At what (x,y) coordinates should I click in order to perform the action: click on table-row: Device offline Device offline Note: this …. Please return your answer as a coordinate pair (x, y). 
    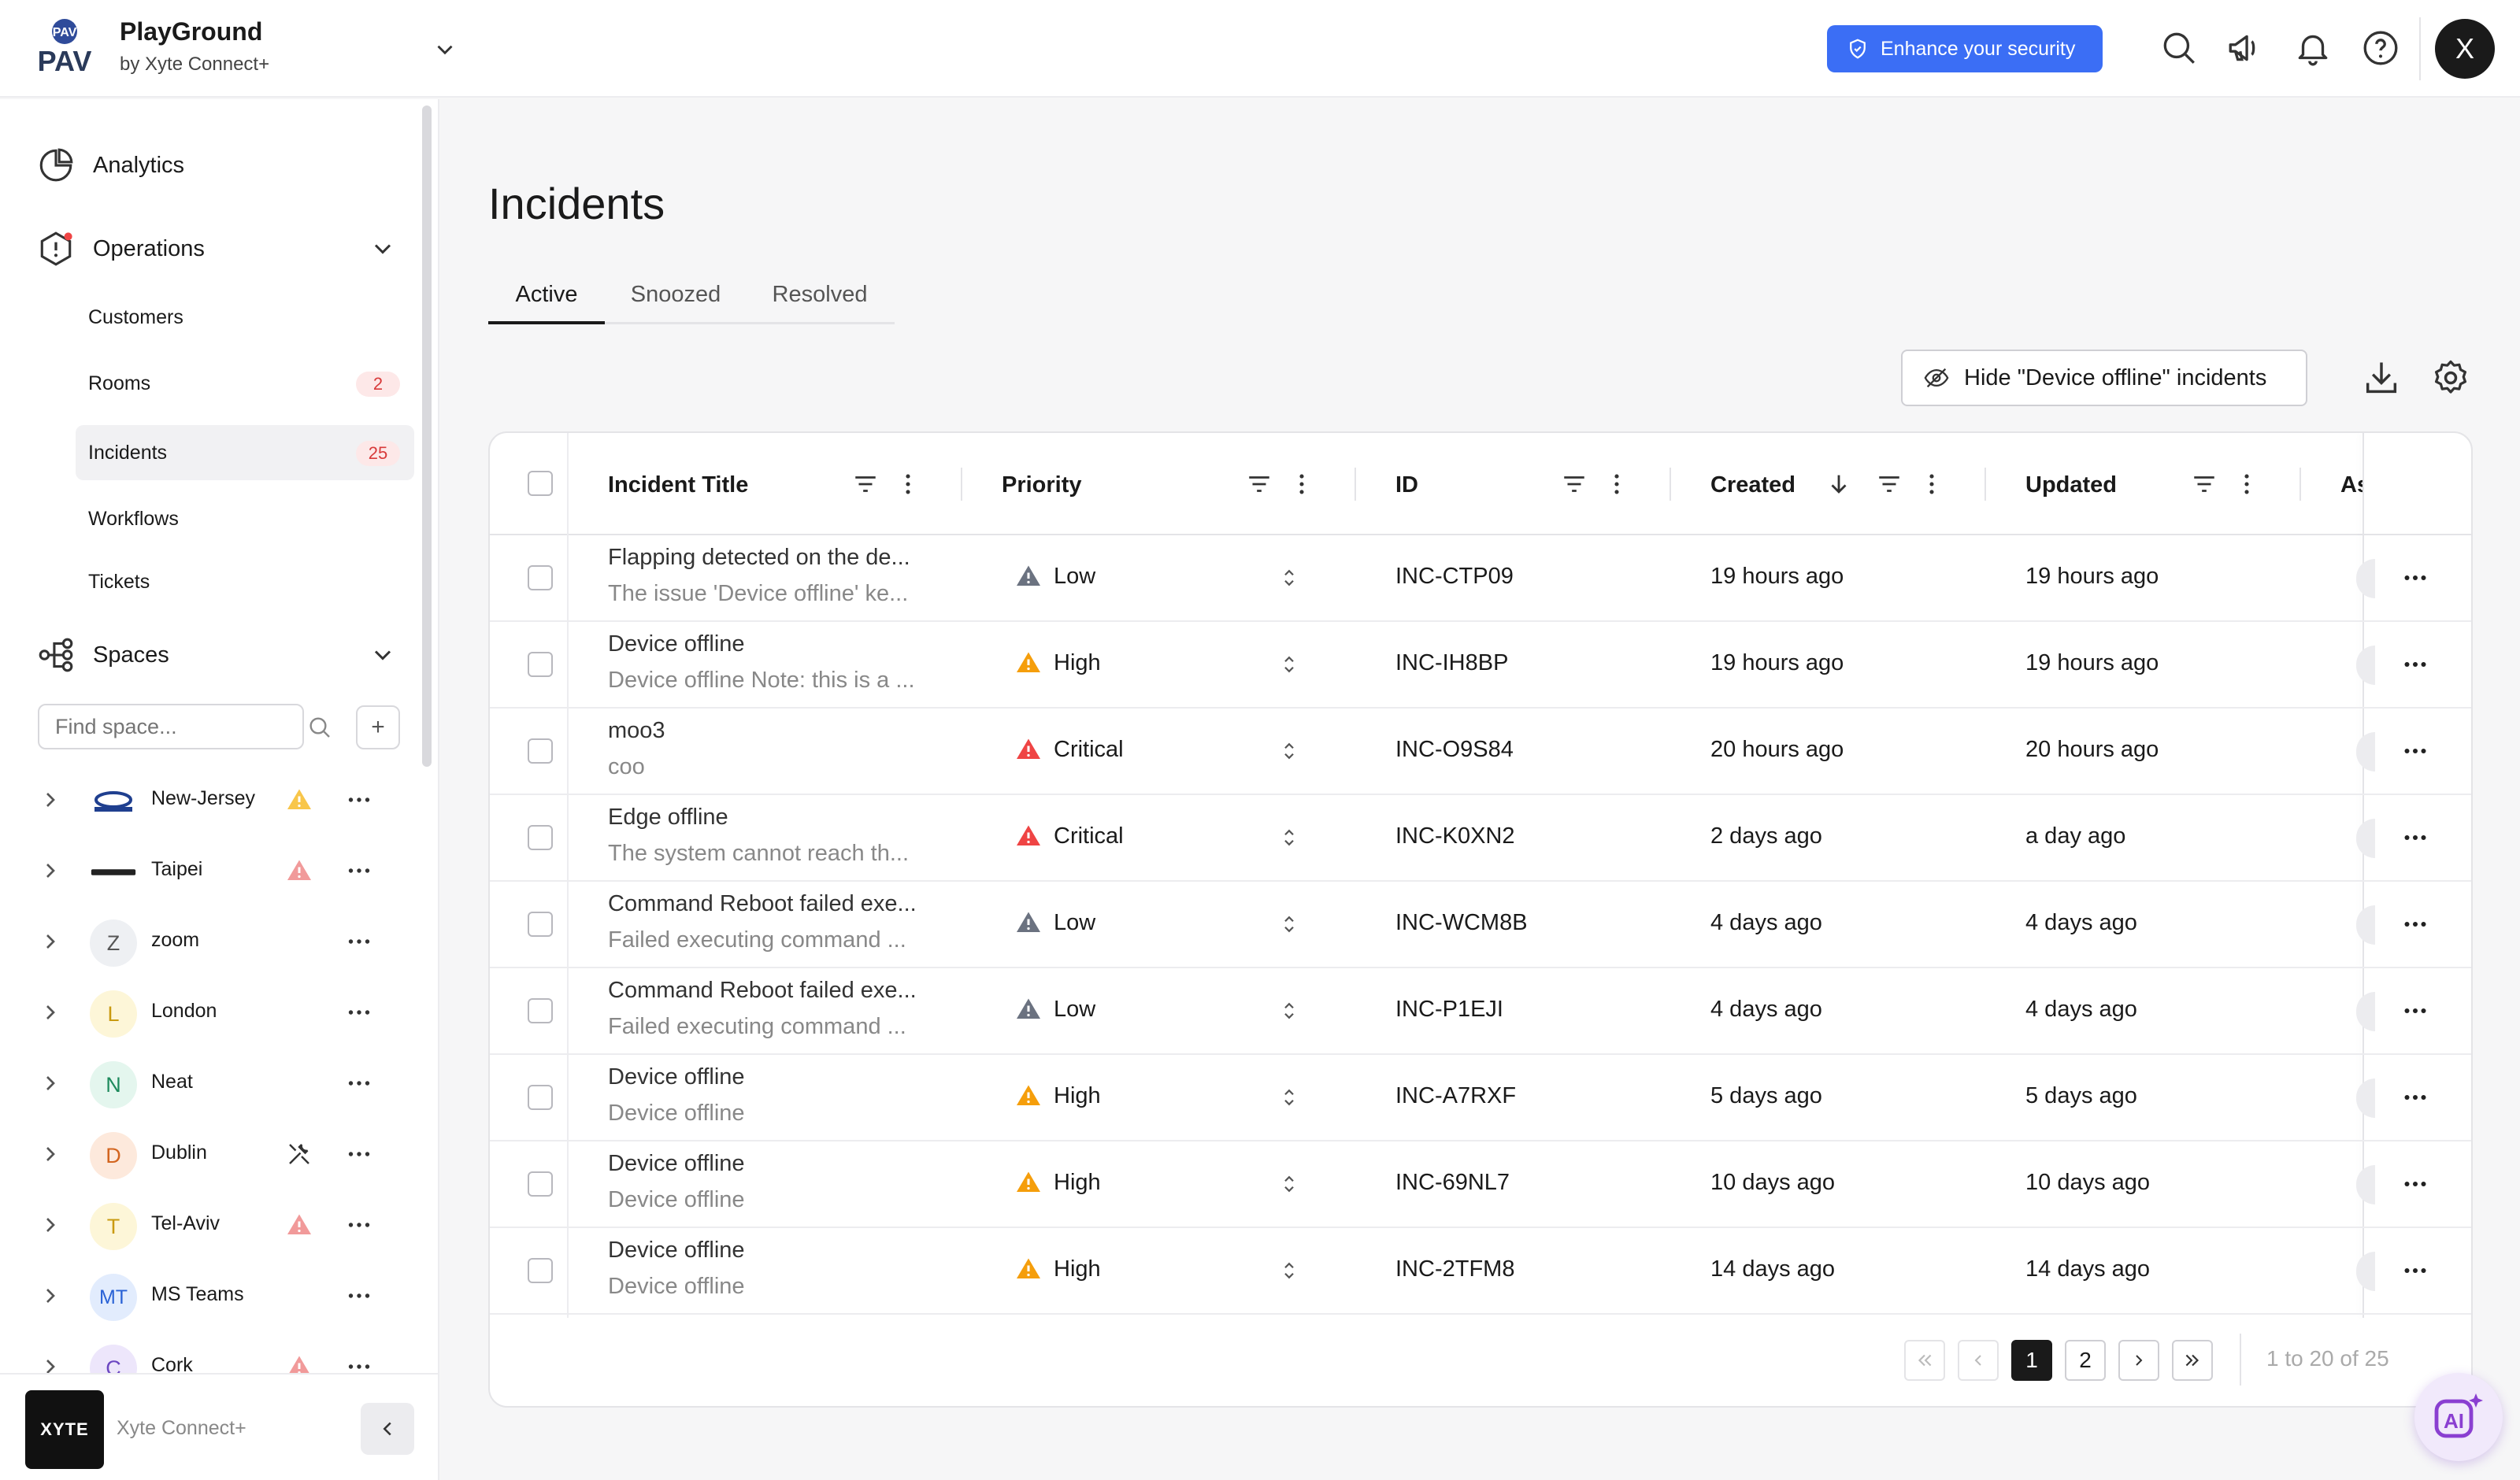
    Looking at the image, I should click on (1480, 665).